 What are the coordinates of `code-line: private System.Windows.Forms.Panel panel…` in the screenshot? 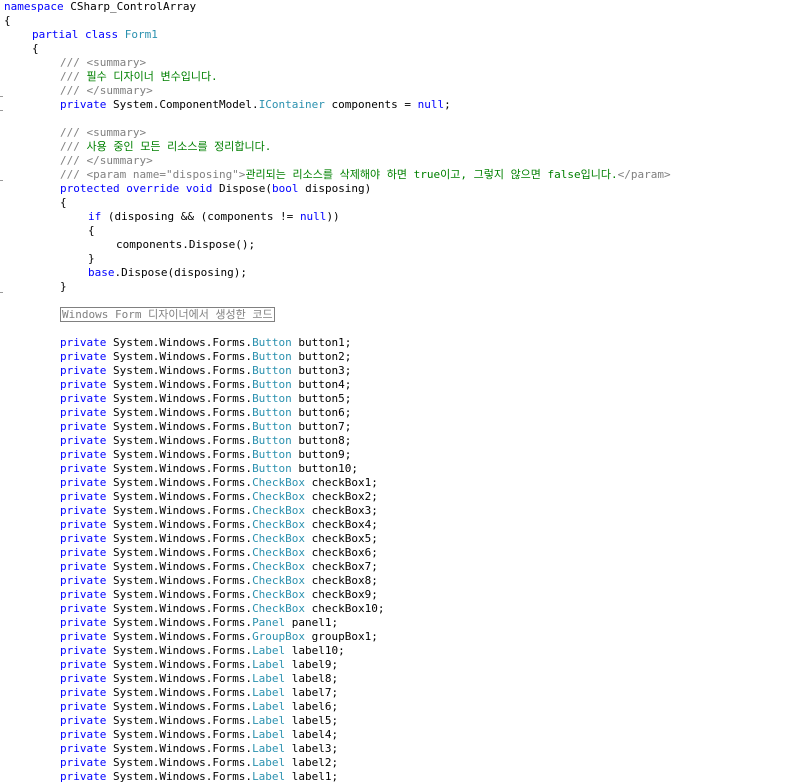 It's located at (199, 623).